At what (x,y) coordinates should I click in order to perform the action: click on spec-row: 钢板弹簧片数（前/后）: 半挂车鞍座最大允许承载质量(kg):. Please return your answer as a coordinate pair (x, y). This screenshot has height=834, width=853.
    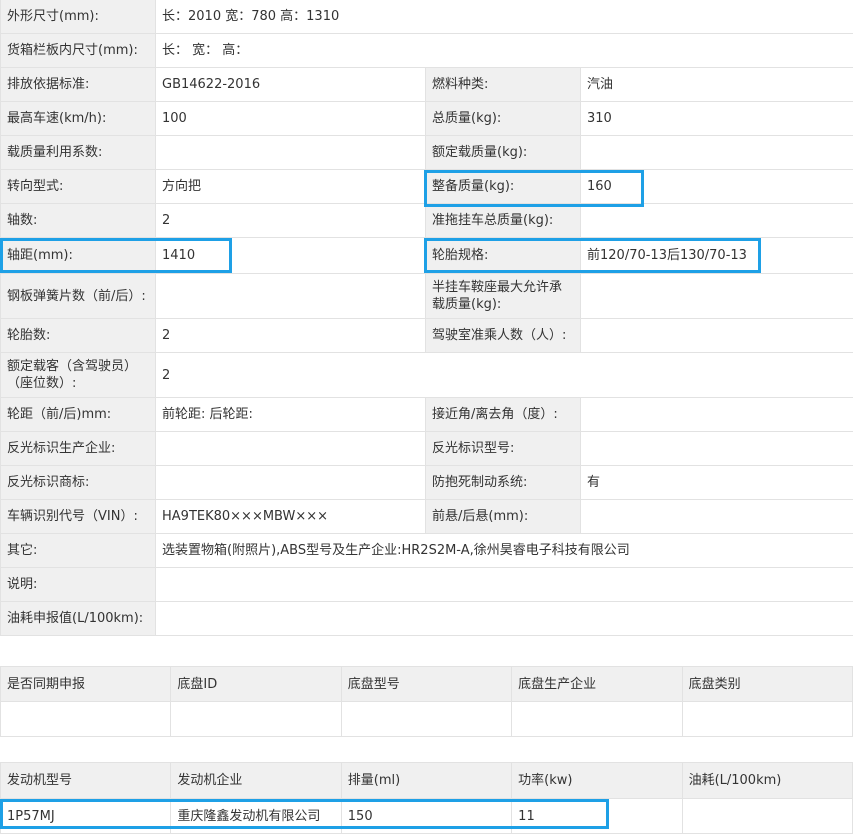
    Looking at the image, I should click on (427, 296).